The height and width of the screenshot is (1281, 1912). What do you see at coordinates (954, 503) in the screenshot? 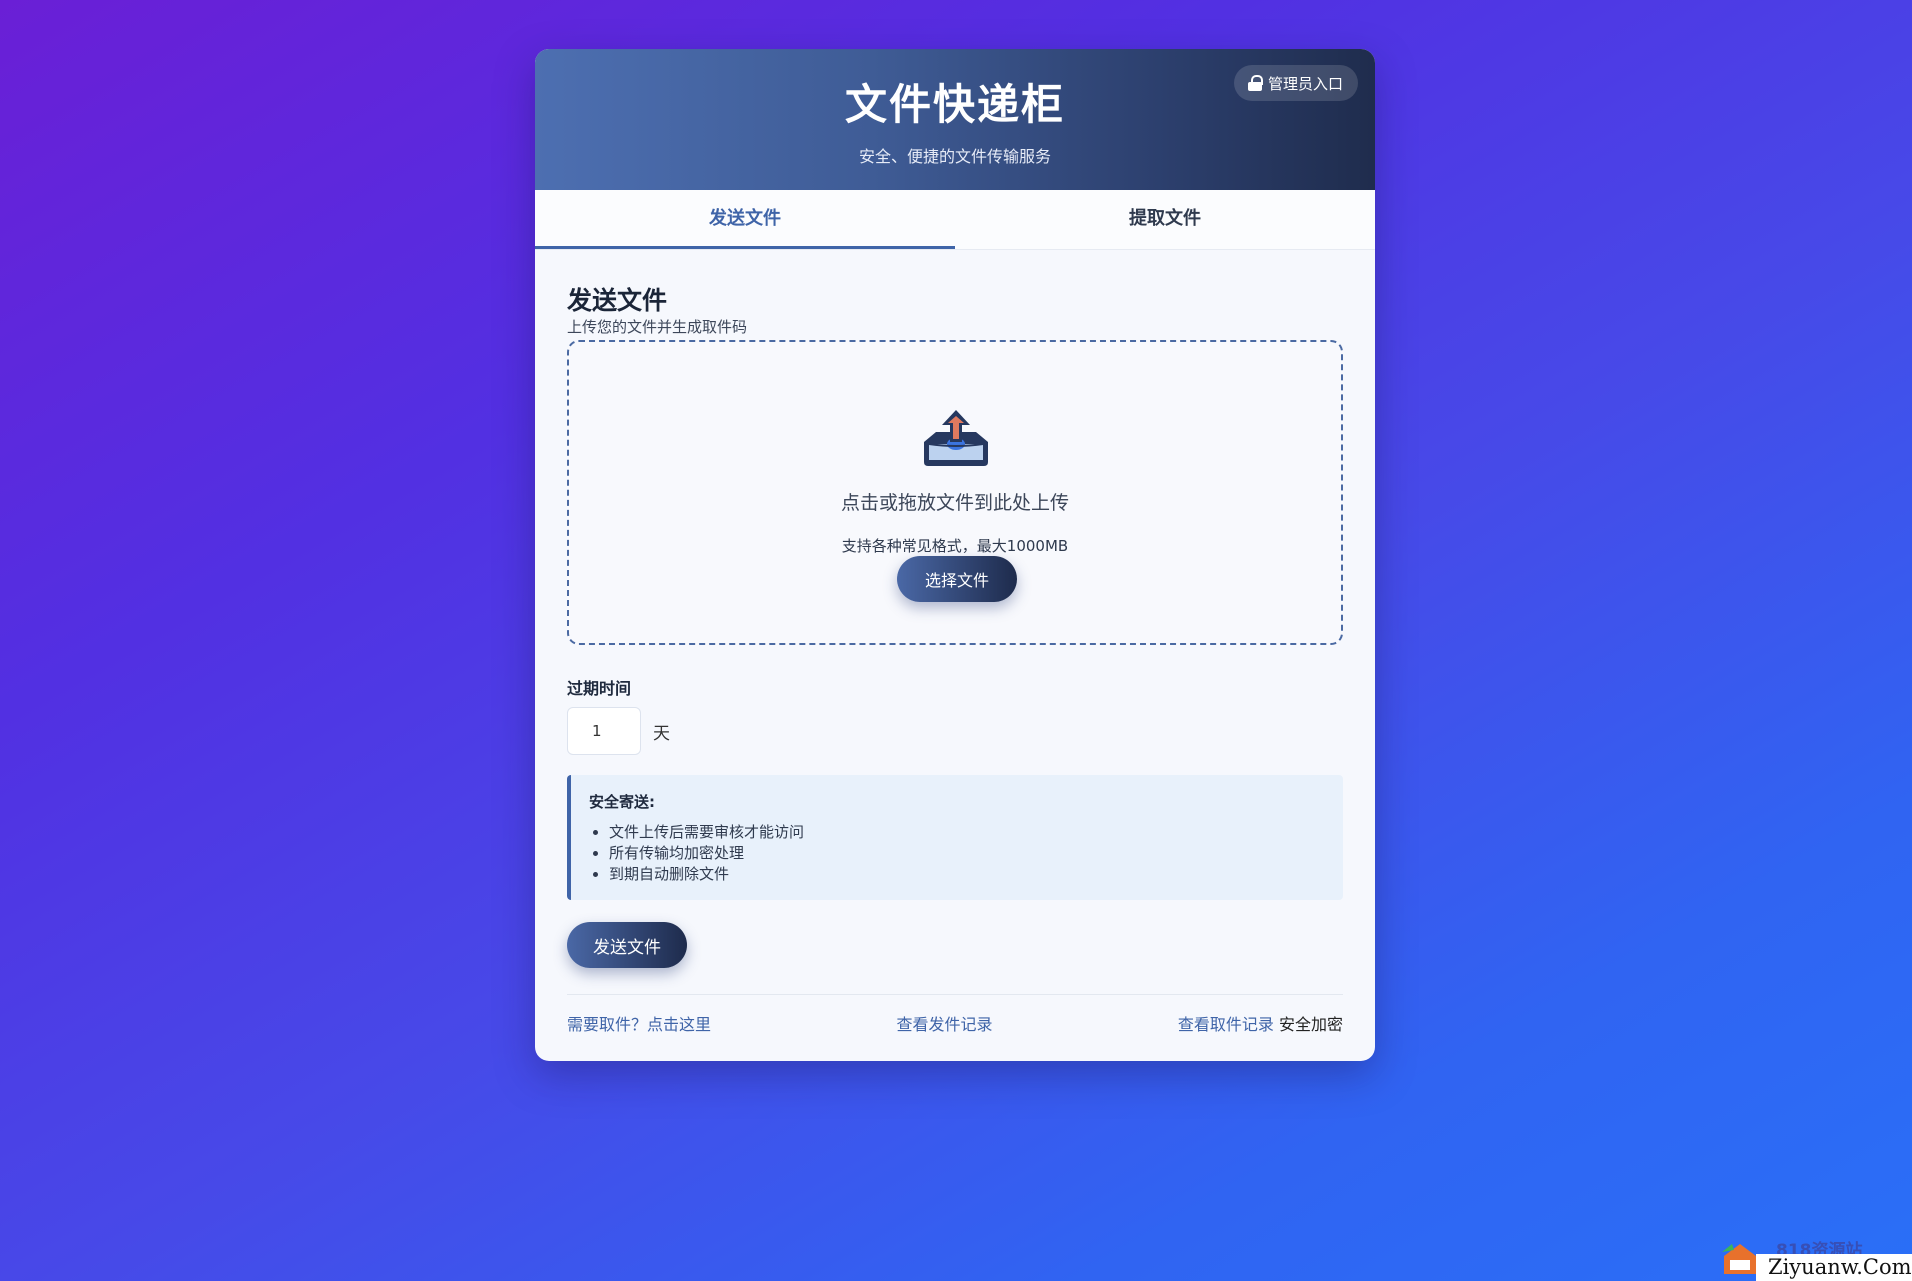
I see `dropzone-text: 点击或拖放文件到此处上传` at bounding box center [954, 503].